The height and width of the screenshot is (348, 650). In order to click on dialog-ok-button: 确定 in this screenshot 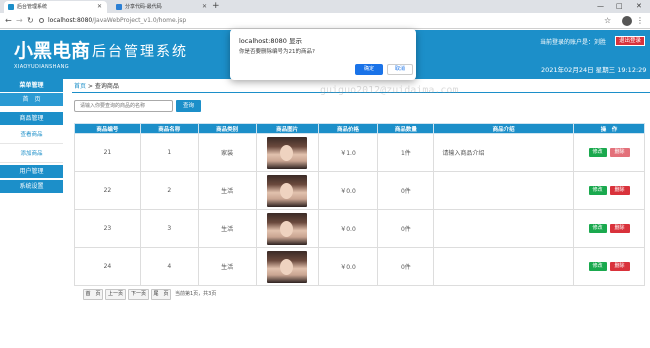, I will do `click(369, 69)`.